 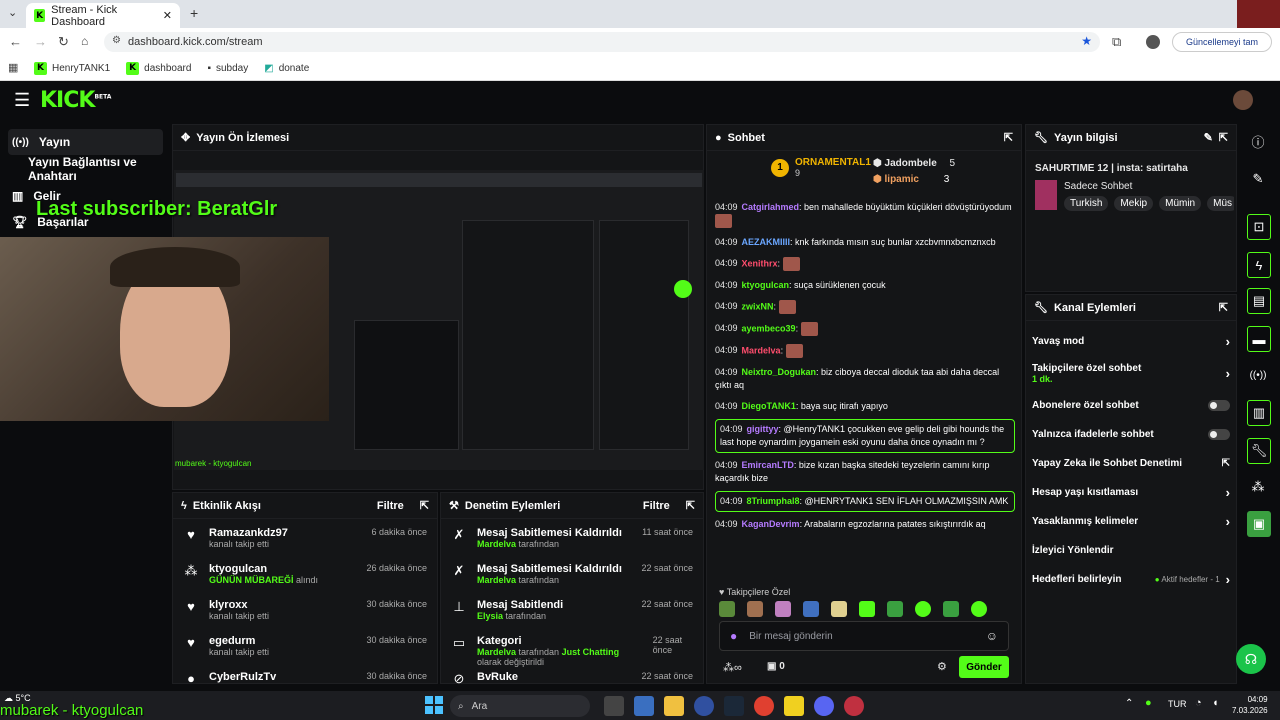 What do you see at coordinates (1131, 373) in the screenshot?
I see `channel-action-item: Takipçilere özel sohbet 1 dk. ›` at bounding box center [1131, 373].